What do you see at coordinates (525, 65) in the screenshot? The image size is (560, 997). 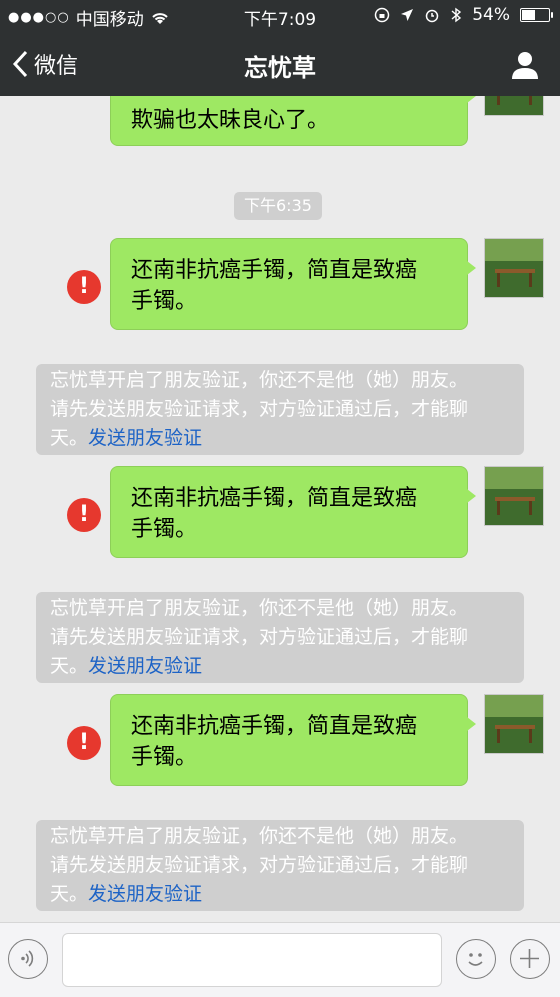 I see `person-icon` at bounding box center [525, 65].